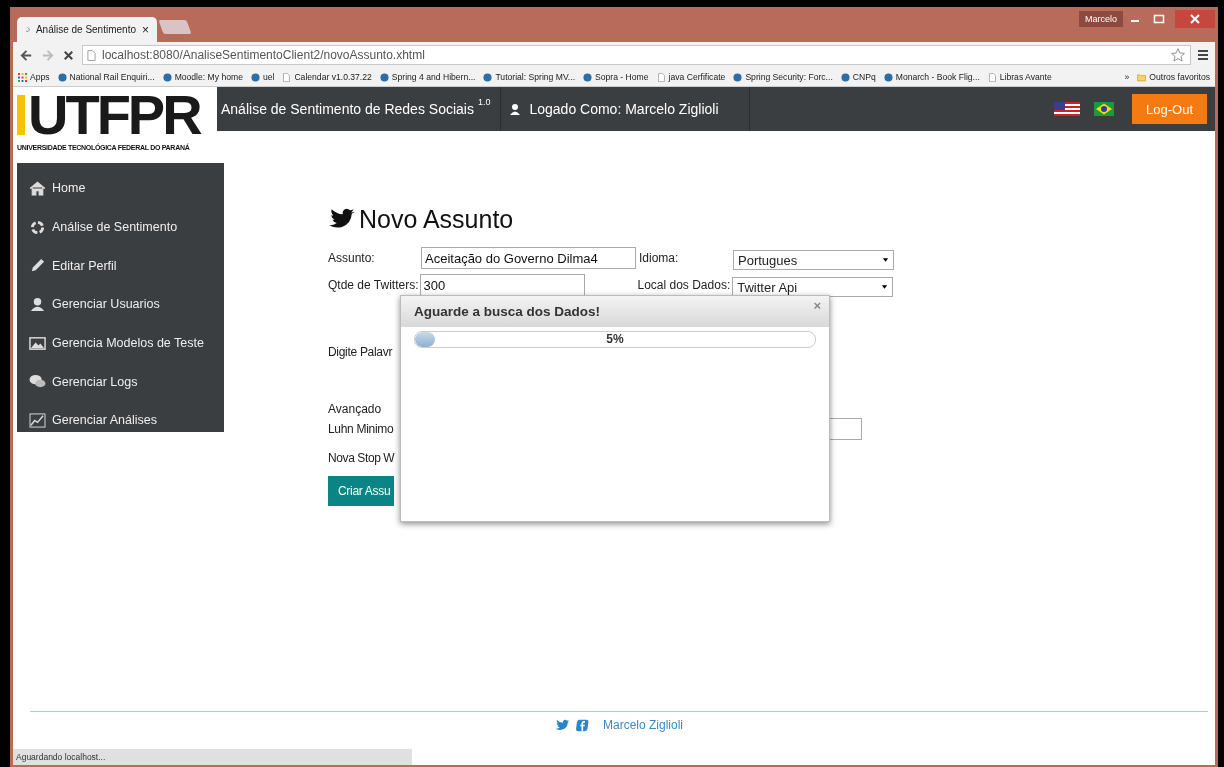 The width and height of the screenshot is (1224, 767). What do you see at coordinates (115, 115) in the screenshot?
I see `logo-text: UTFPR` at bounding box center [115, 115].